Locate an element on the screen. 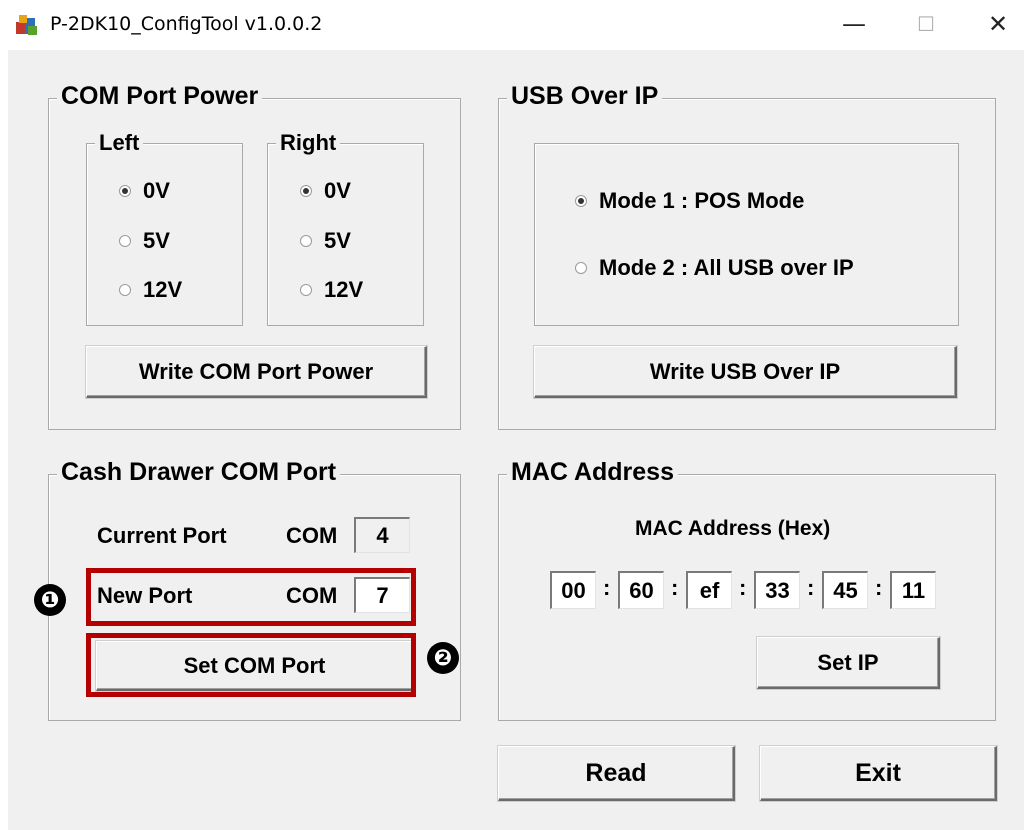 This screenshot has height=830, width=1026. right-5v-radio: 5V is located at coordinates (325, 241).